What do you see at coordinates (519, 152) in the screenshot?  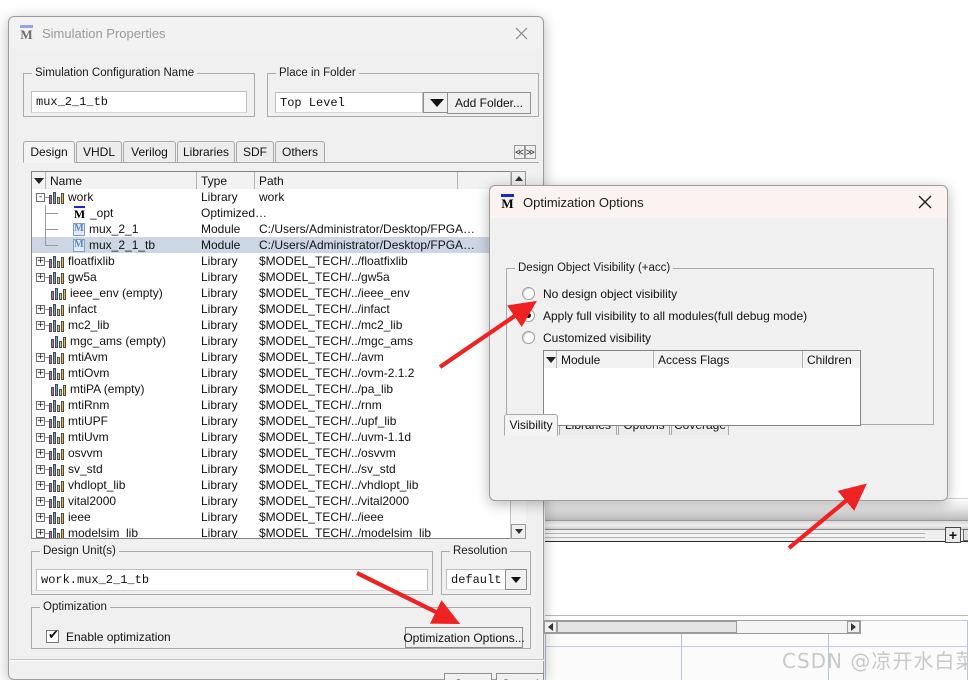 I see `tab-scroll-left-icon: ≪` at bounding box center [519, 152].